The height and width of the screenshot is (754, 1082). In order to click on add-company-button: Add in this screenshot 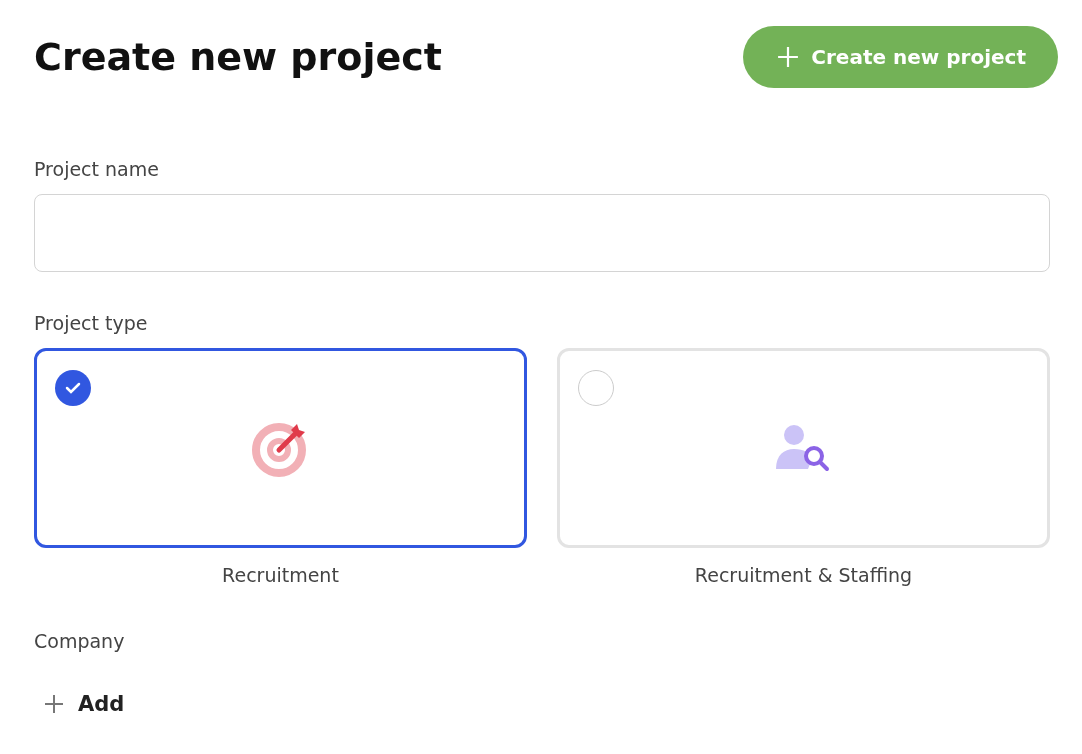, I will do `click(79, 704)`.